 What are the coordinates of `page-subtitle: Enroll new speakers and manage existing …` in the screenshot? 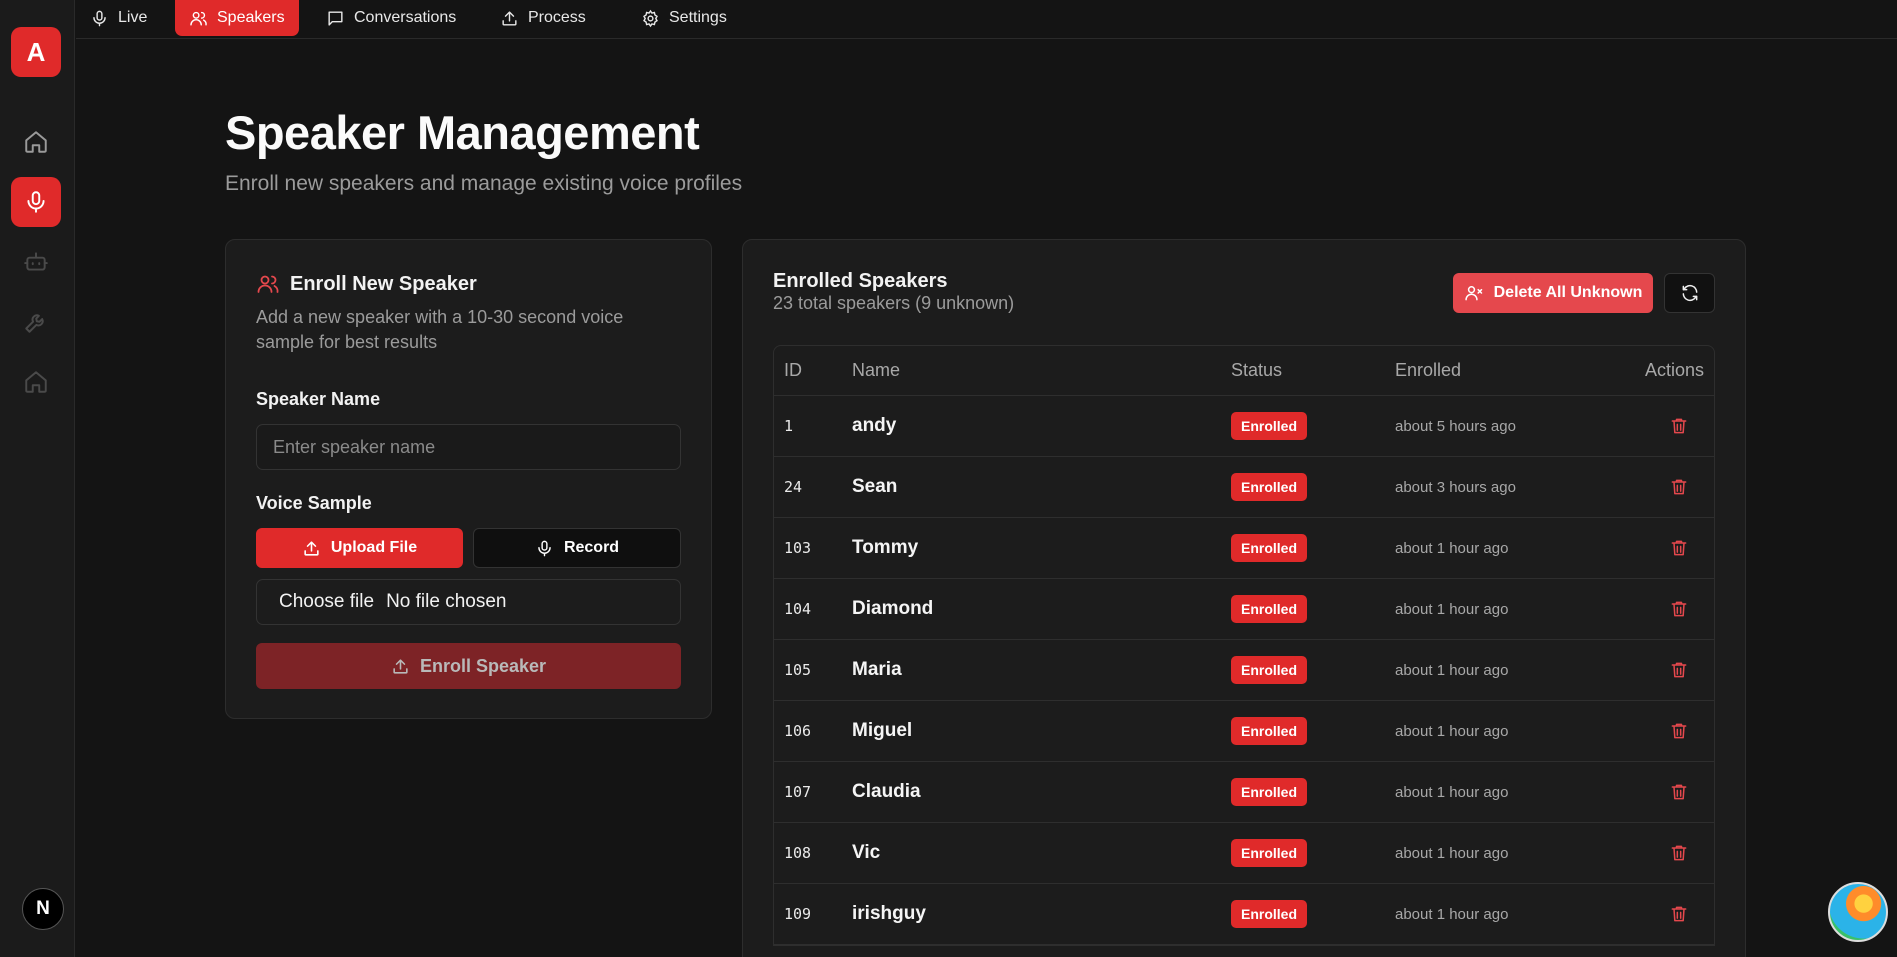 It's located at (484, 183).